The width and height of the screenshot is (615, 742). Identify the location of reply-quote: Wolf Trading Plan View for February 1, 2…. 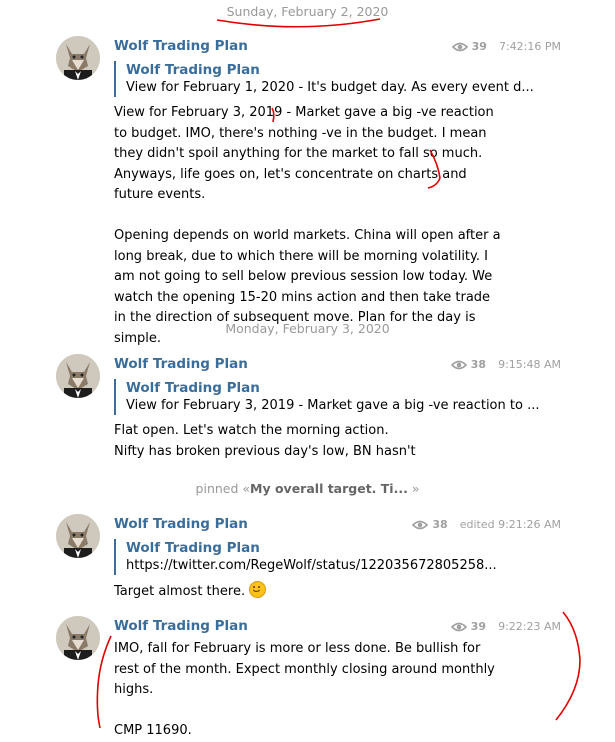
(324, 79).